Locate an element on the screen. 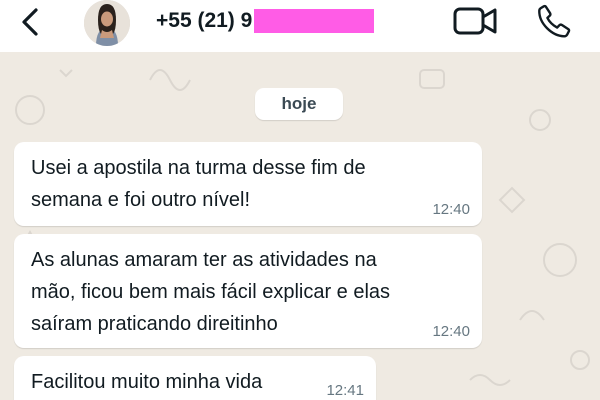 The image size is (600, 400). chat-header: +55 (21) 9 is located at coordinates (300, 26).